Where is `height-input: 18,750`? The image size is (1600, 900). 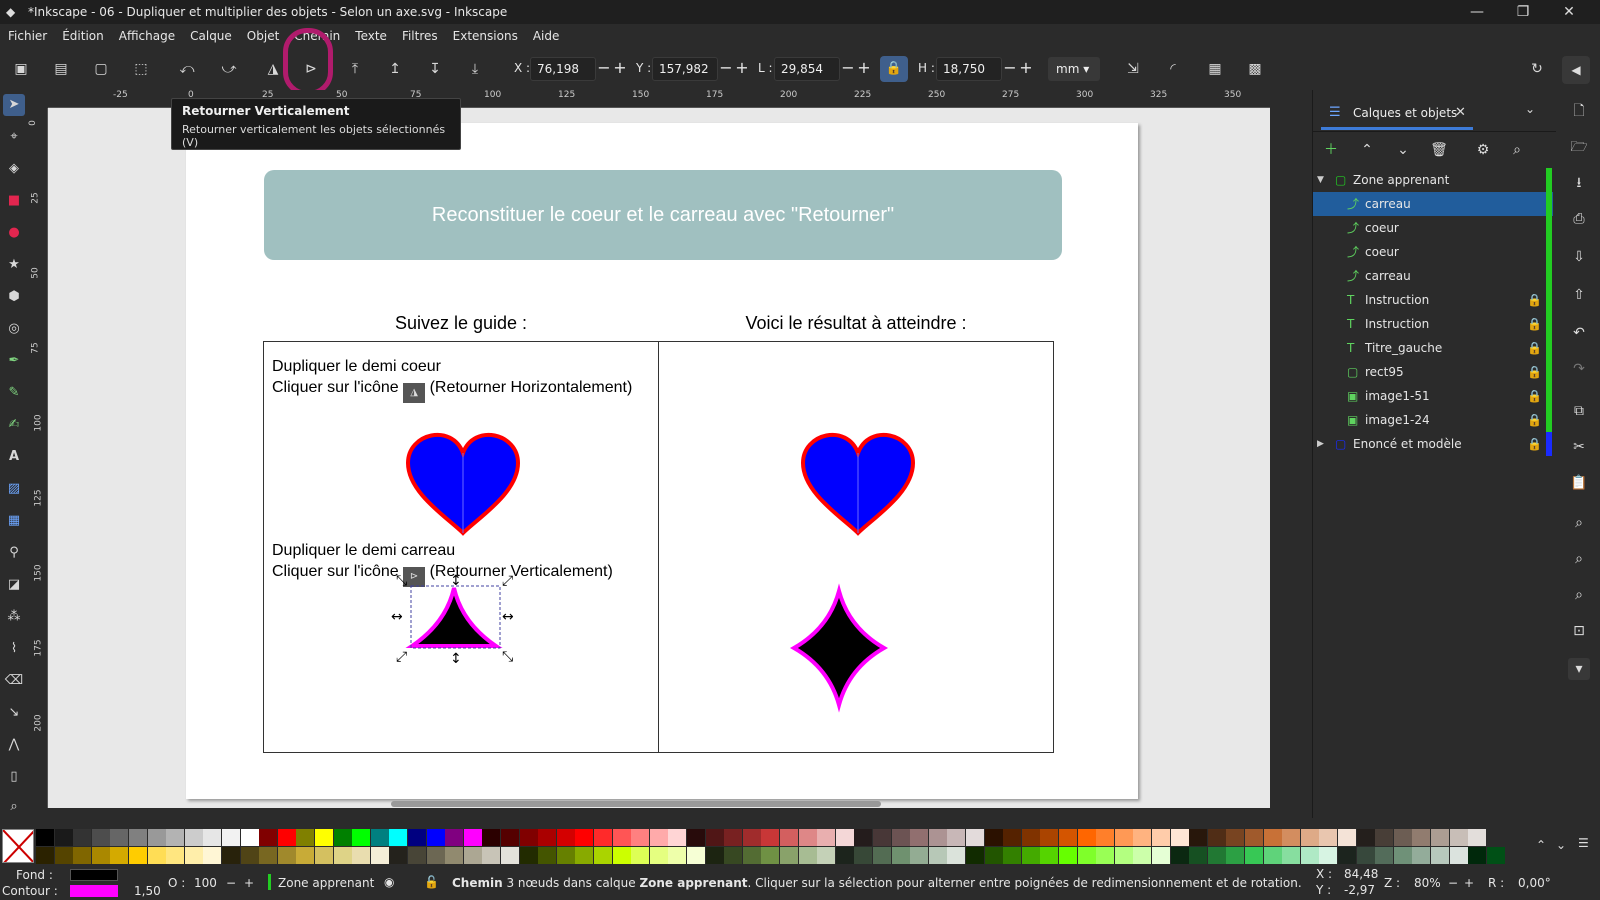
height-input: 18,750 is located at coordinates (969, 69).